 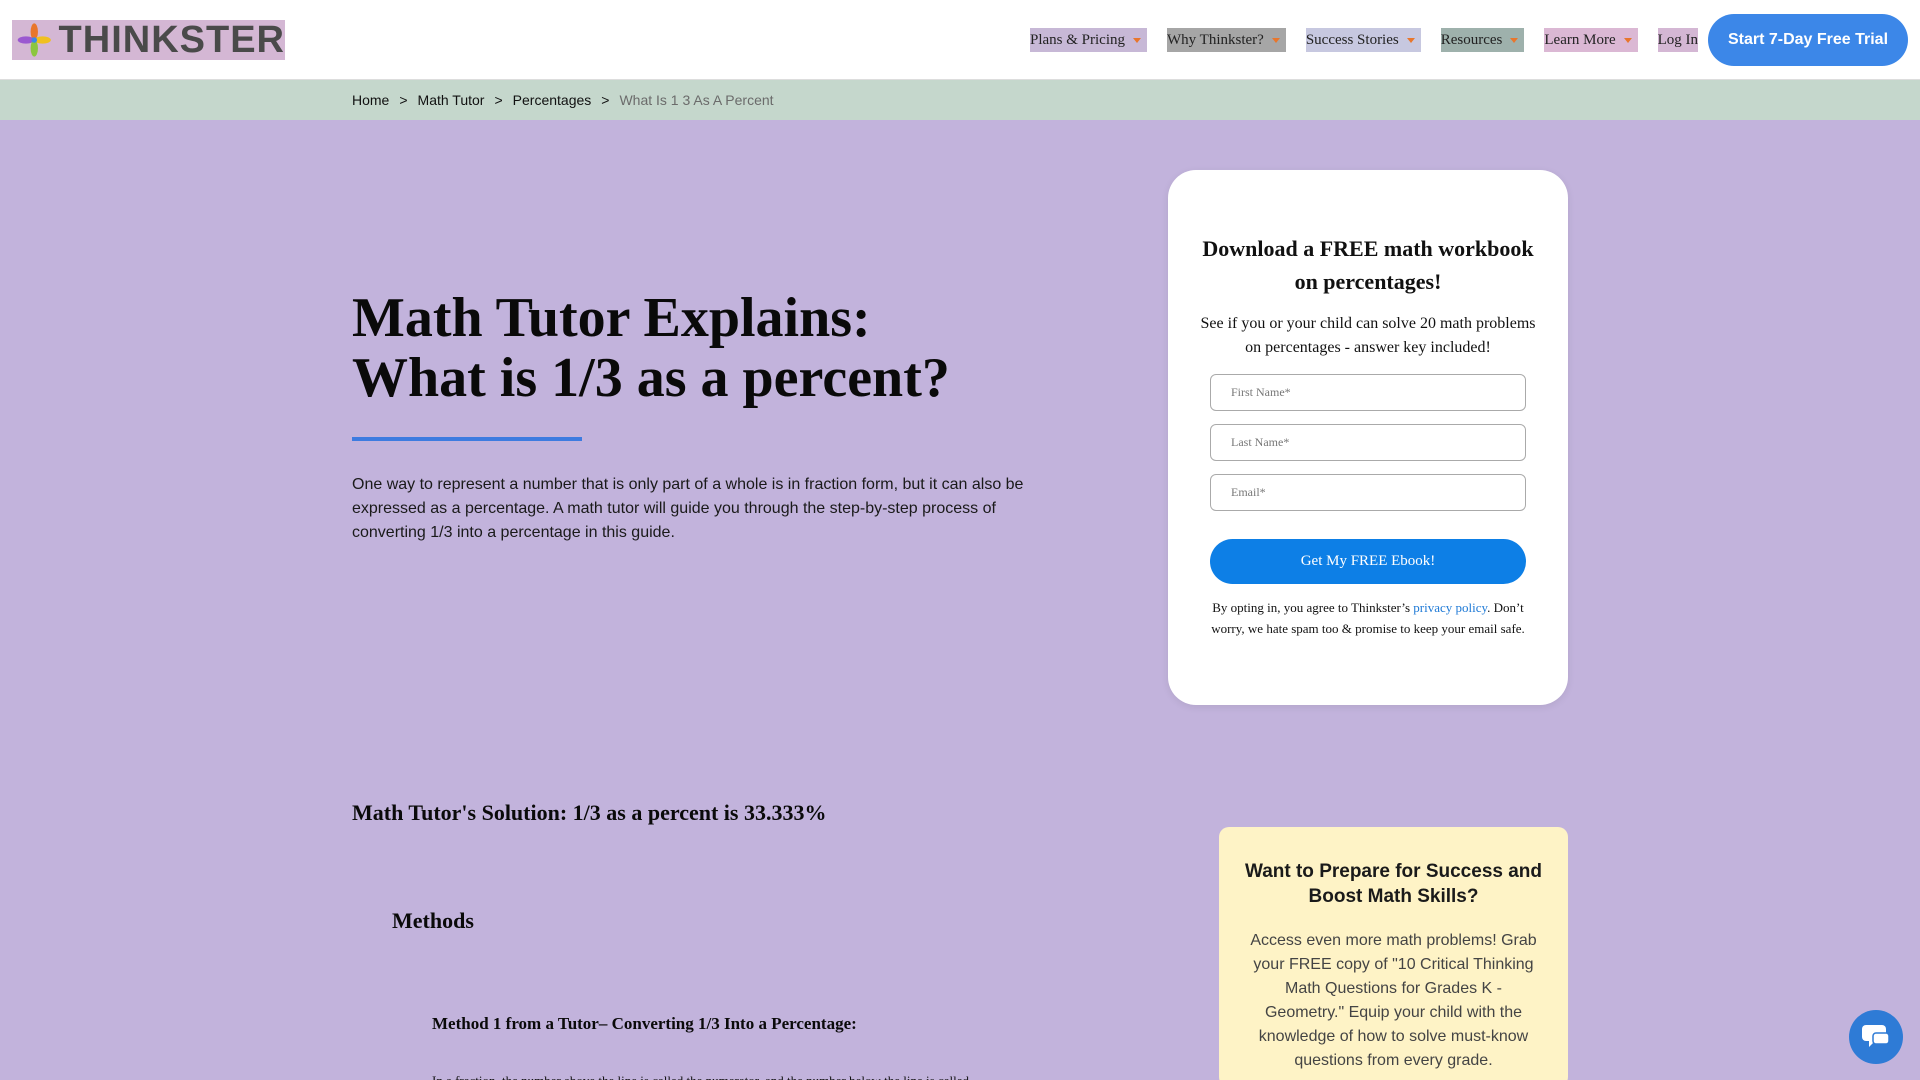 I want to click on flower-logo-icon, so click(x=34, y=40).